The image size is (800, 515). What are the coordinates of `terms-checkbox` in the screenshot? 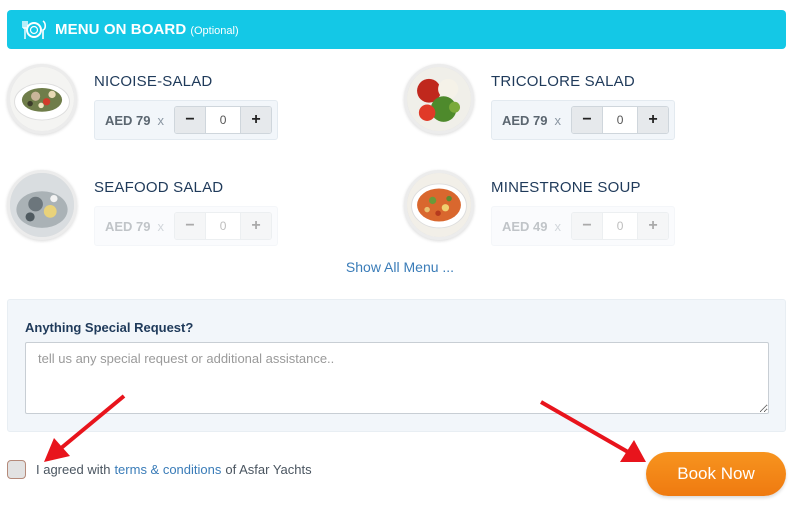 It's located at (16, 469).